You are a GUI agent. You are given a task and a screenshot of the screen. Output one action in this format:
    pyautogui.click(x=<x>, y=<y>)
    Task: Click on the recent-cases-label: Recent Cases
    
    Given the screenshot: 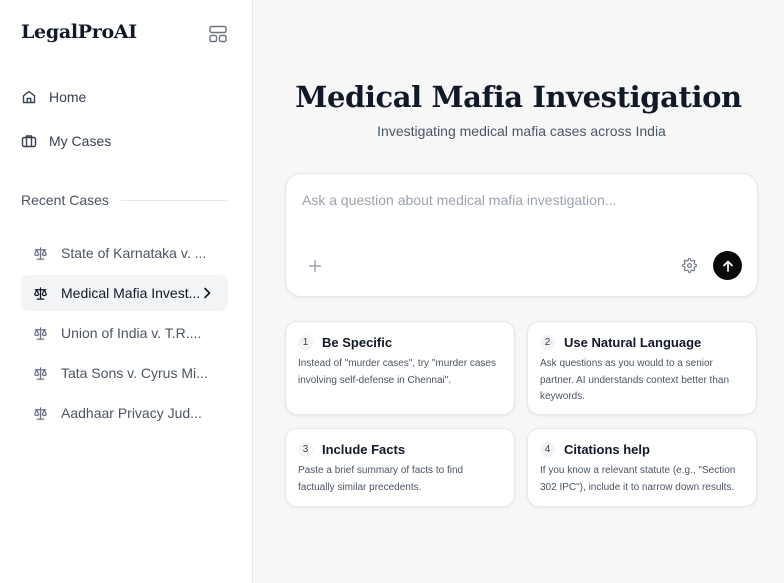 What is the action you would take?
    pyautogui.click(x=65, y=200)
    